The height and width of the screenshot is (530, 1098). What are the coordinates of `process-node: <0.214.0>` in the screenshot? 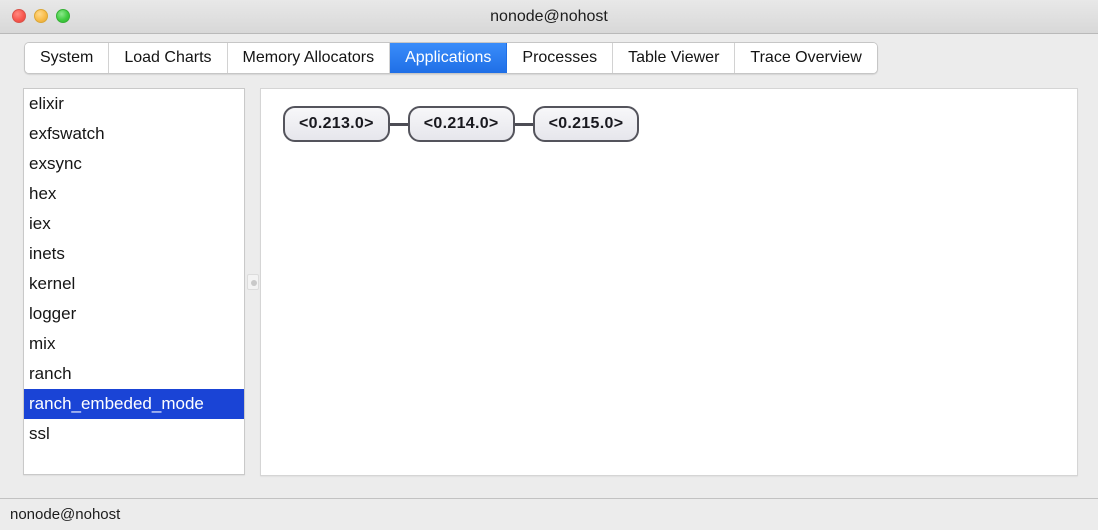 It's located at (461, 124).